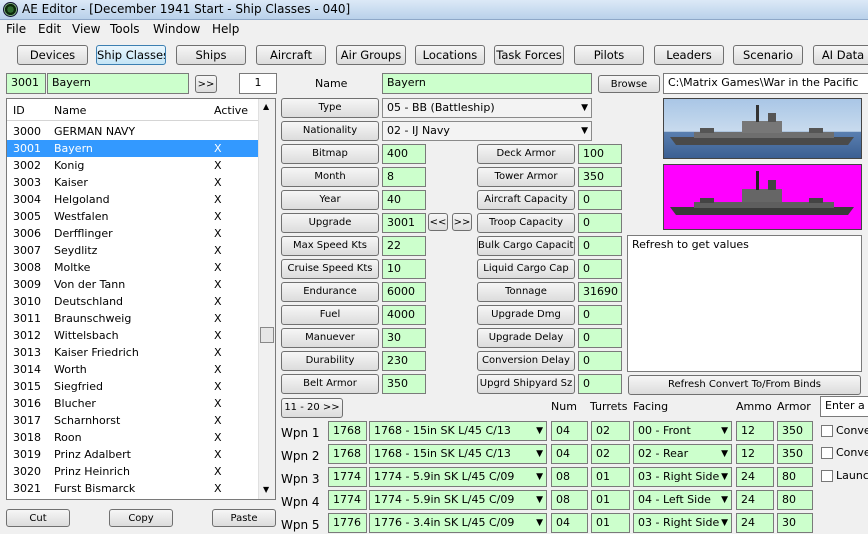  What do you see at coordinates (569, 523) in the screenshot?
I see `weapon-num-field-5: 04` at bounding box center [569, 523].